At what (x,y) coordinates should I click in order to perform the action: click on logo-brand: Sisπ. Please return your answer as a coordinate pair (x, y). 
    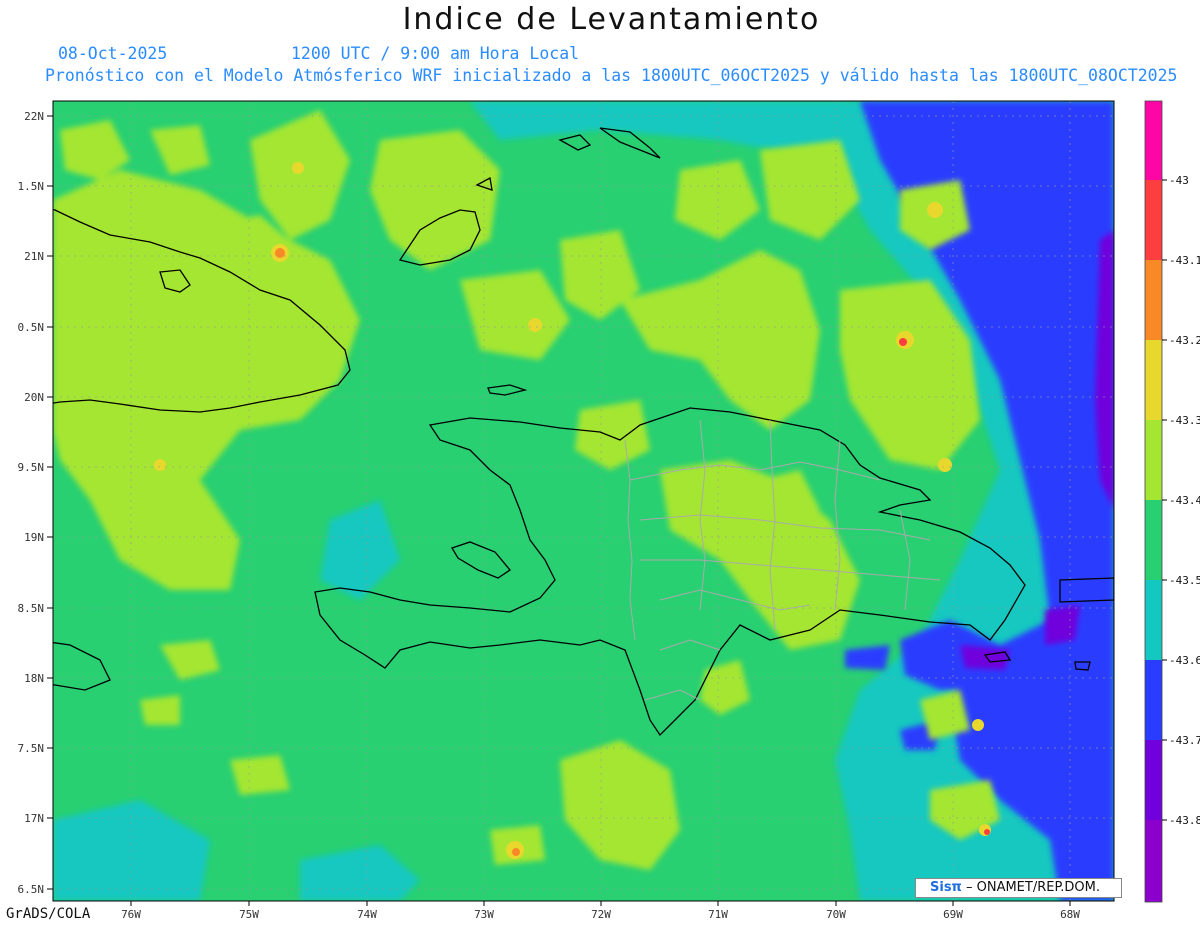
    Looking at the image, I should click on (946, 887).